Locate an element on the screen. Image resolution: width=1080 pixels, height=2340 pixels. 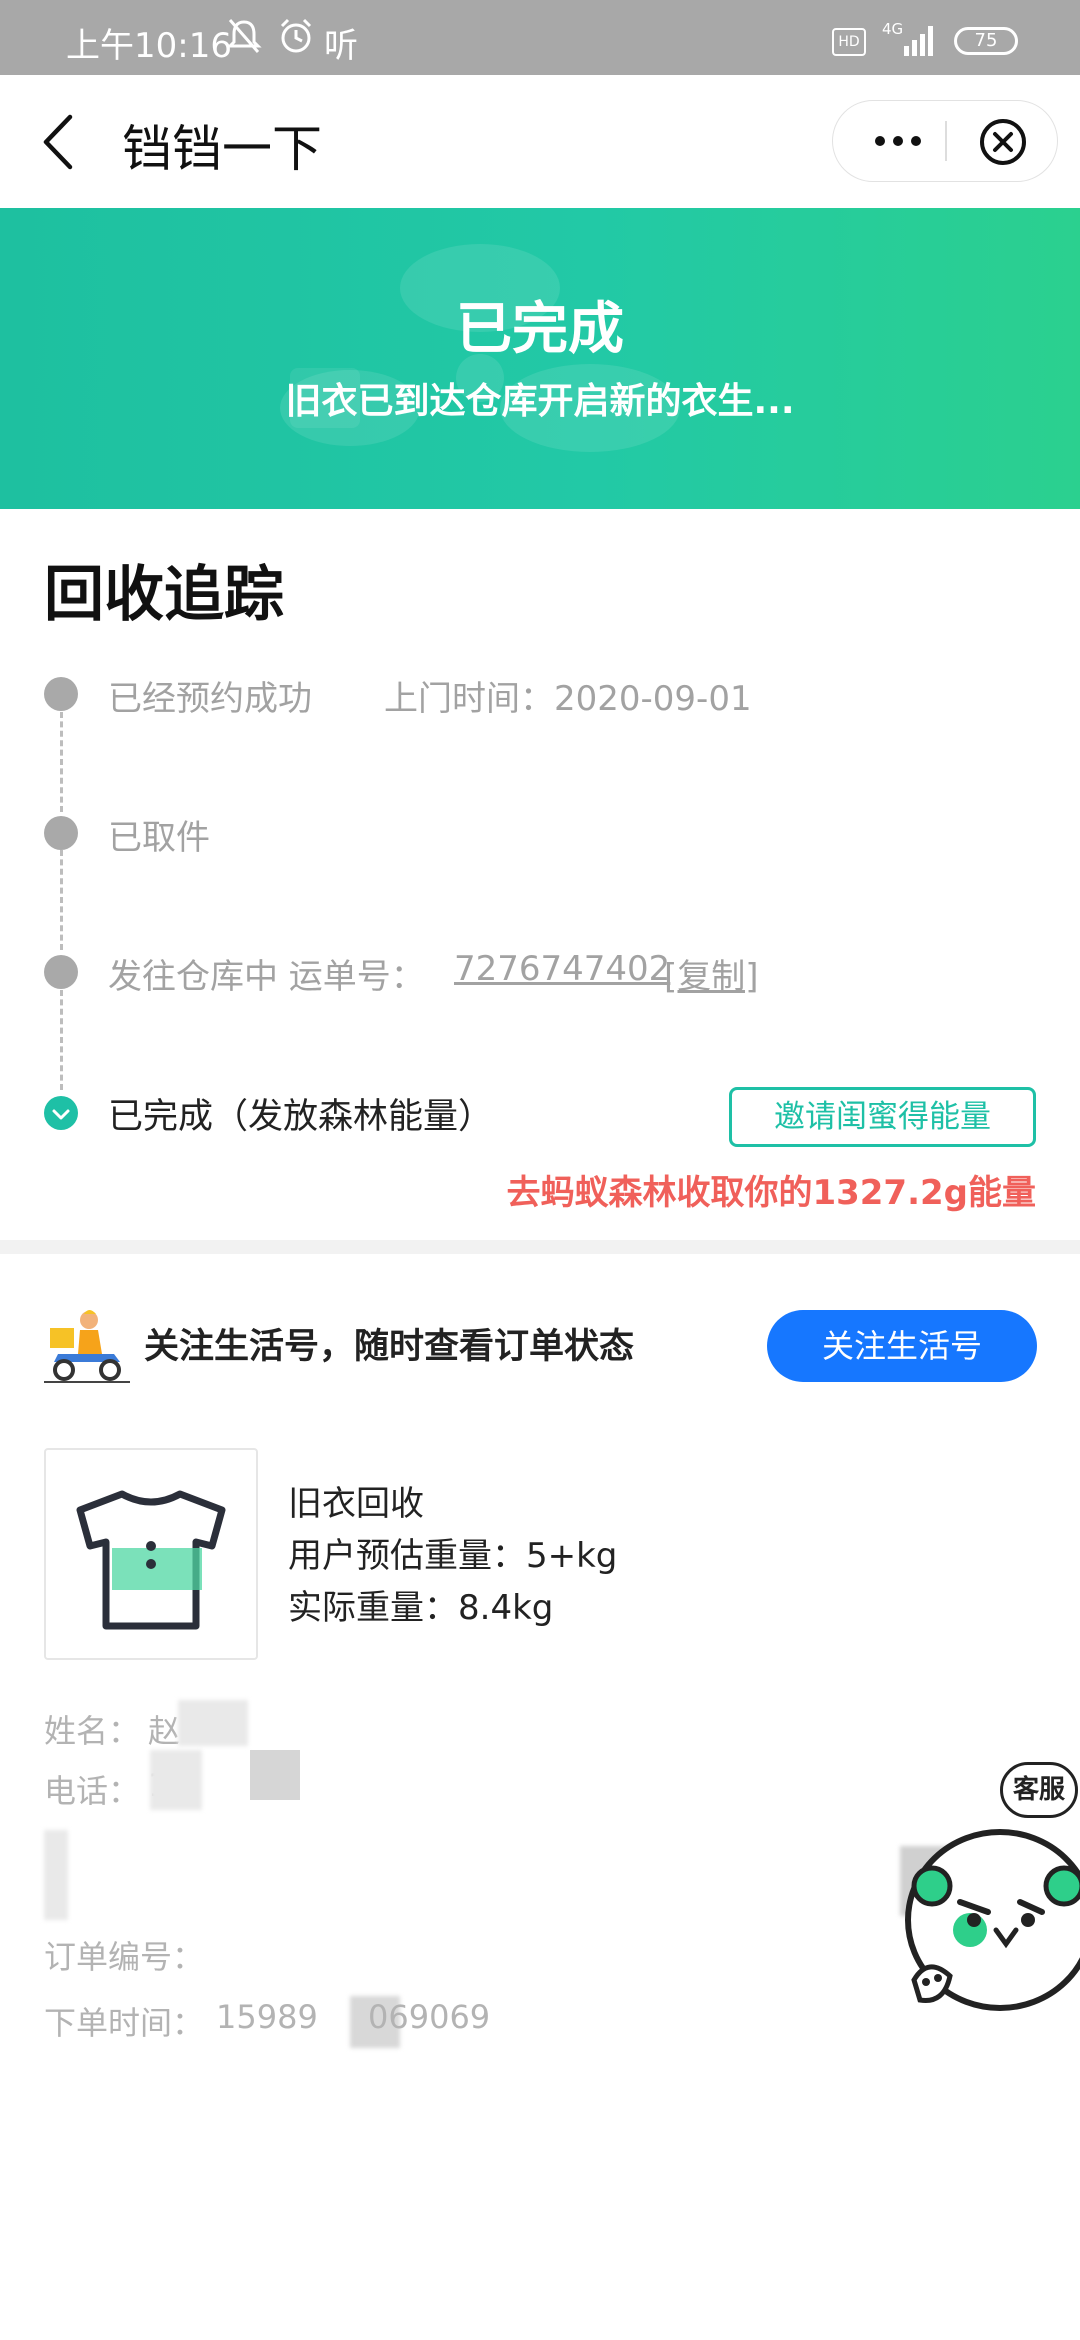
actual-weight: 实际重量：8.4kg is located at coordinates (421, 1608).